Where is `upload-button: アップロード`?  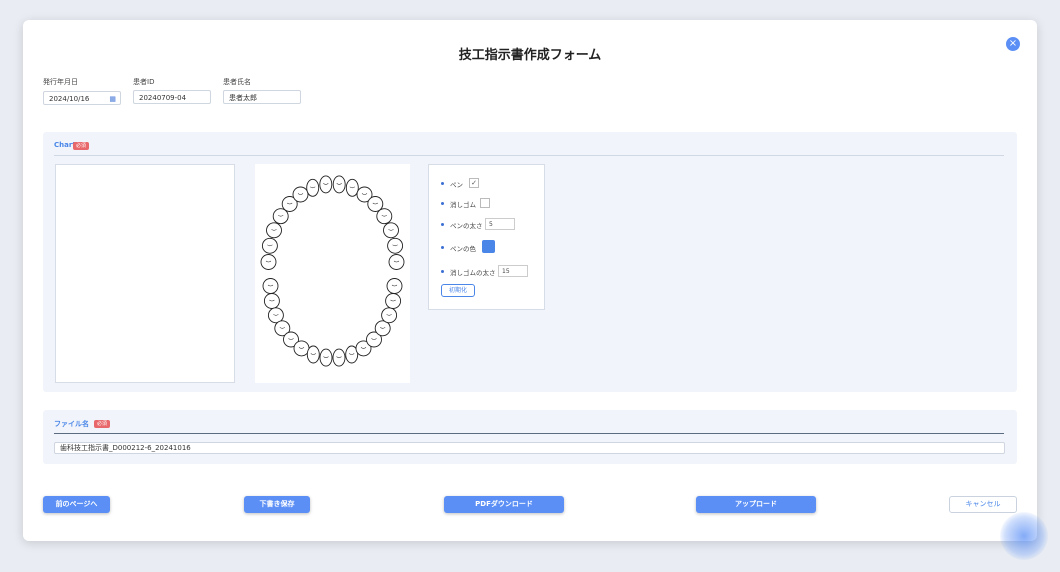 upload-button: アップロード is located at coordinates (756, 504).